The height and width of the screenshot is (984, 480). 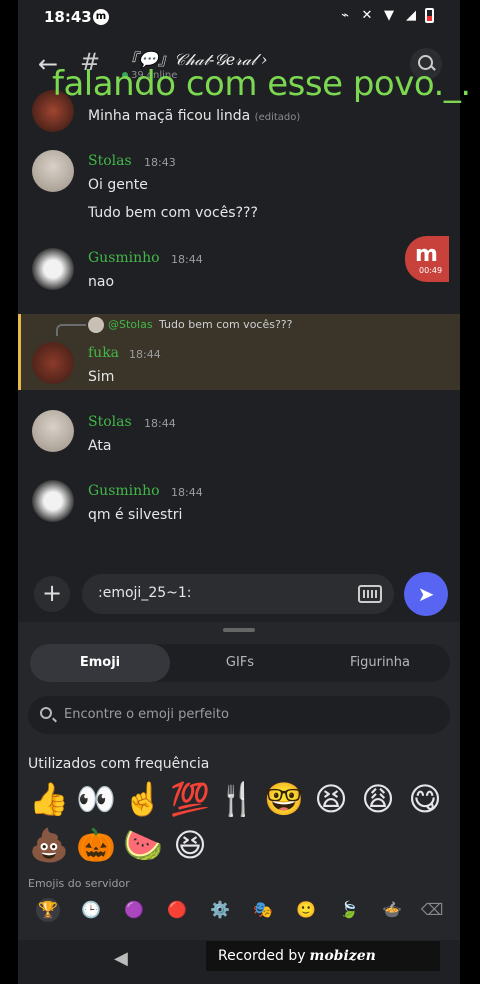 I want to click on emoji-tired: 😫, so click(x=331, y=799).